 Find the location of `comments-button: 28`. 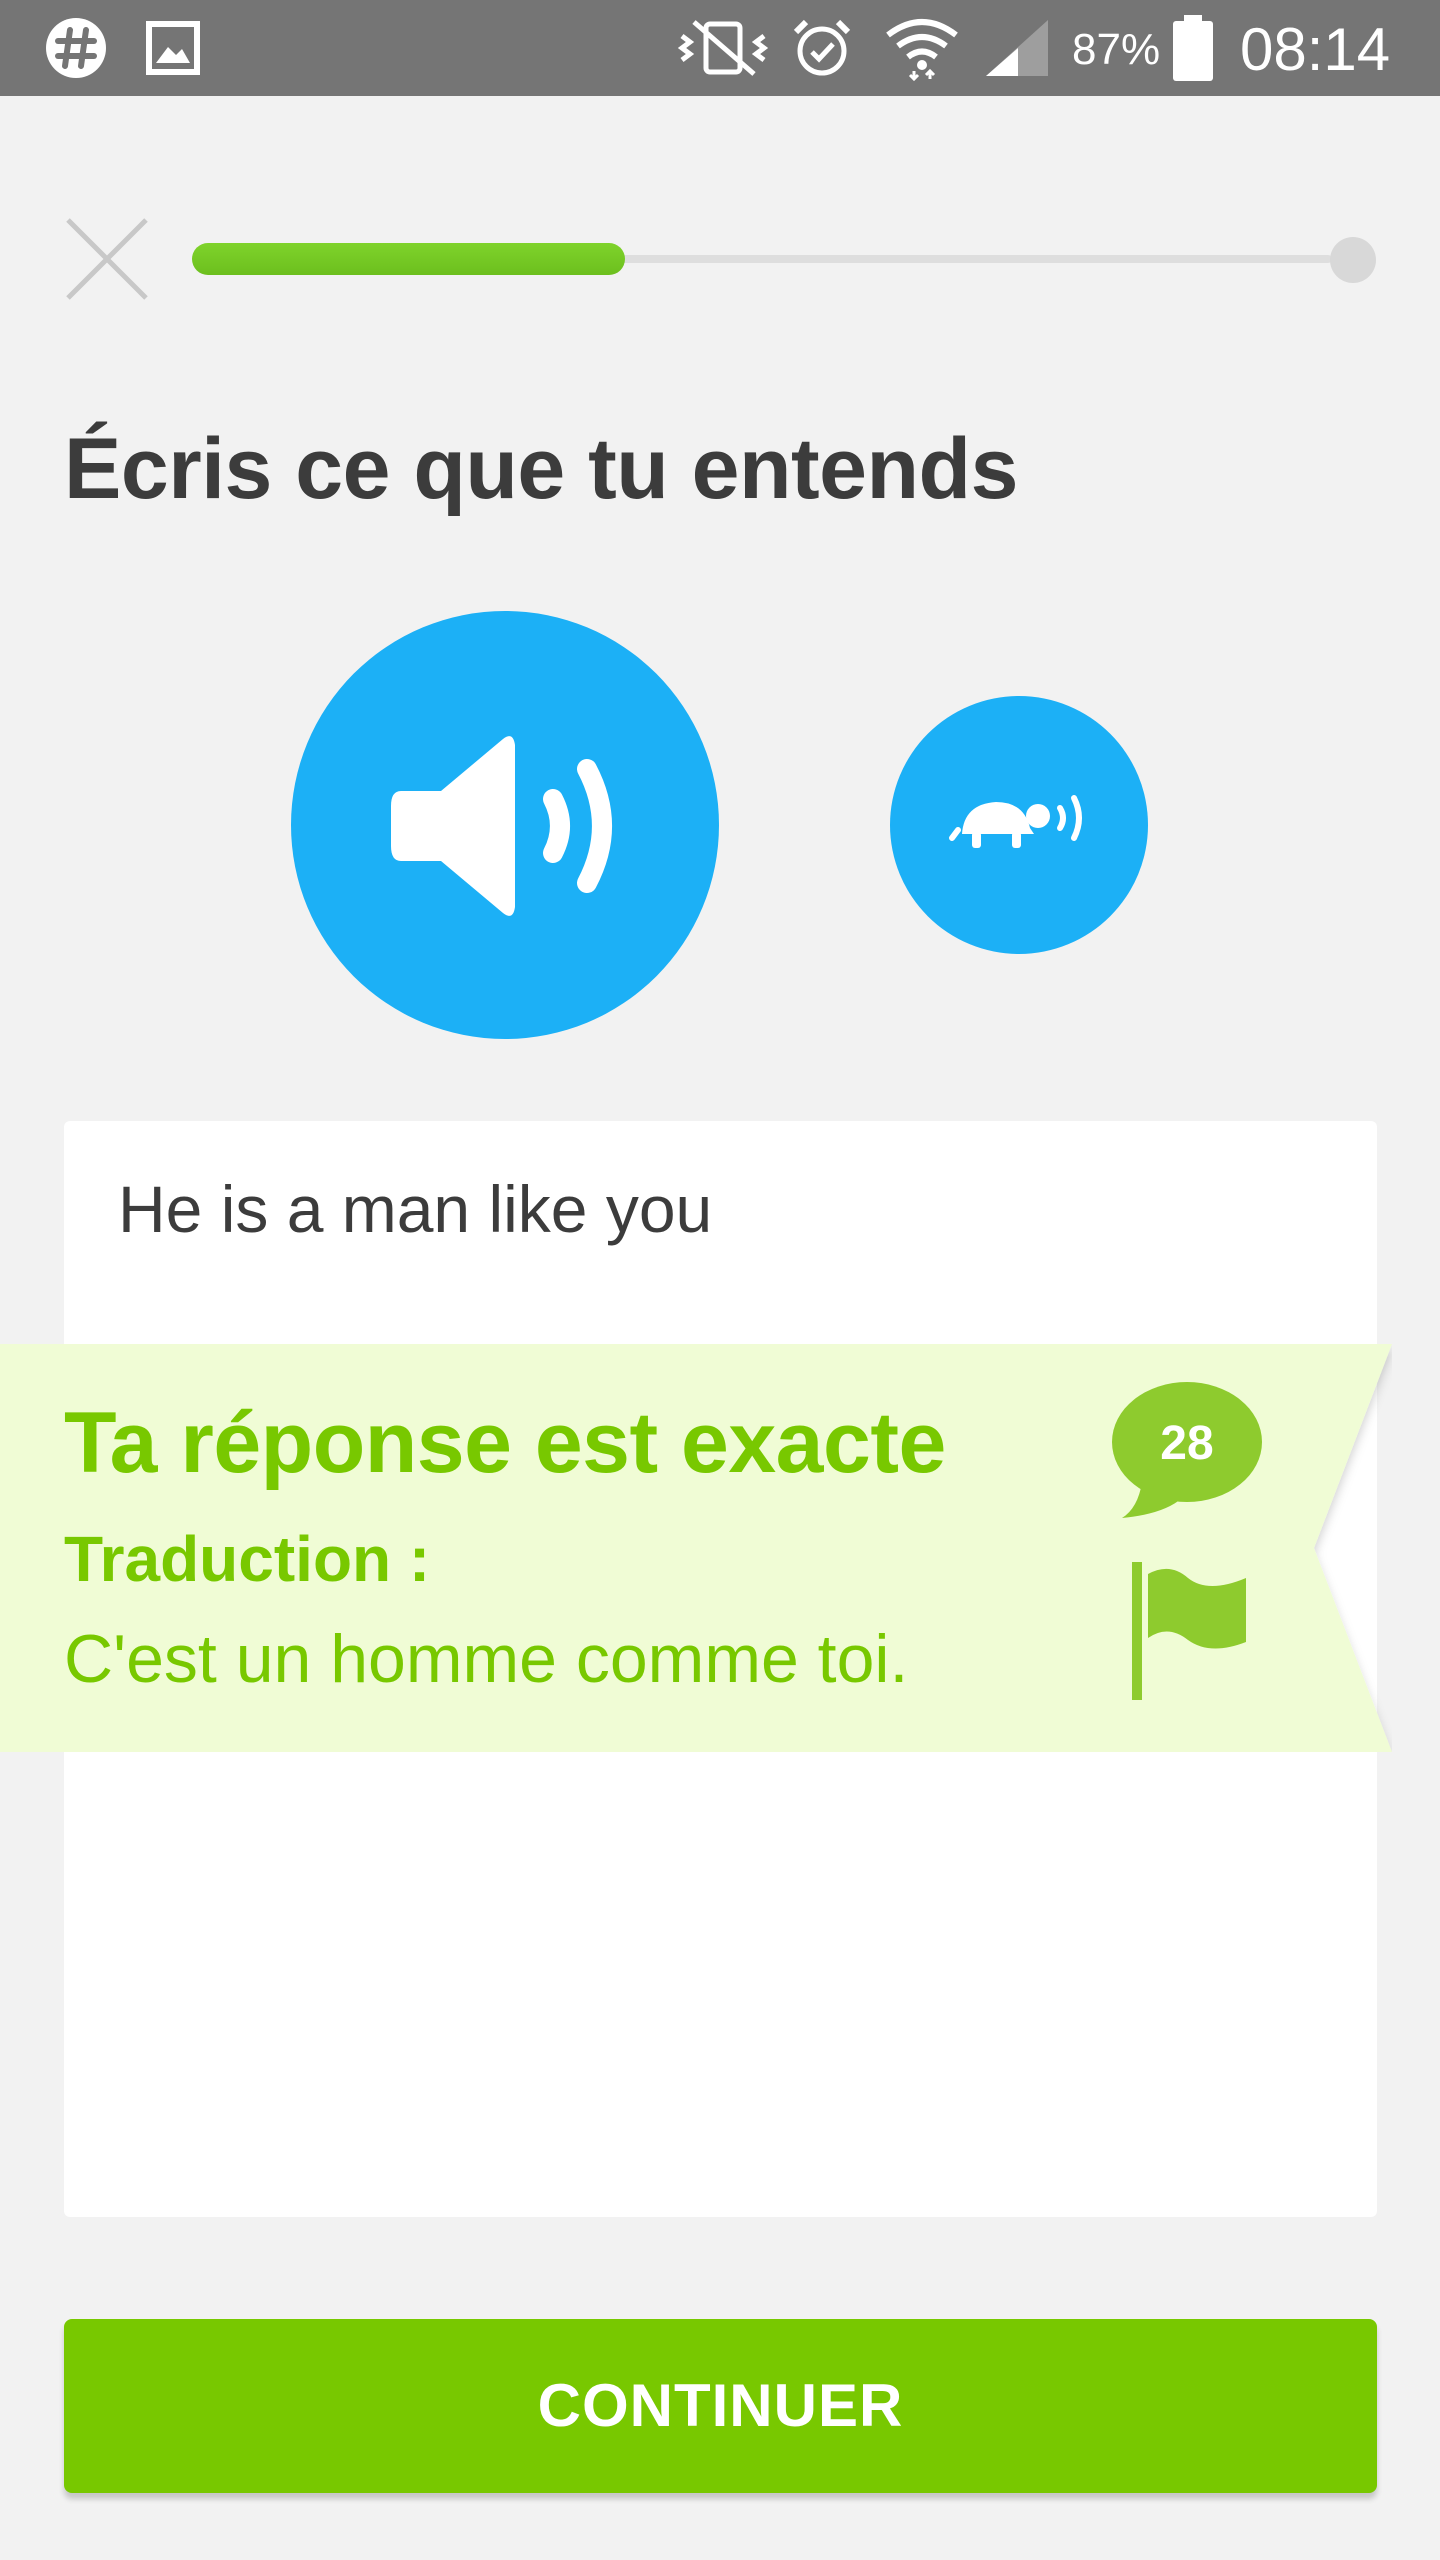

comments-button: 28 is located at coordinates (1192, 1455).